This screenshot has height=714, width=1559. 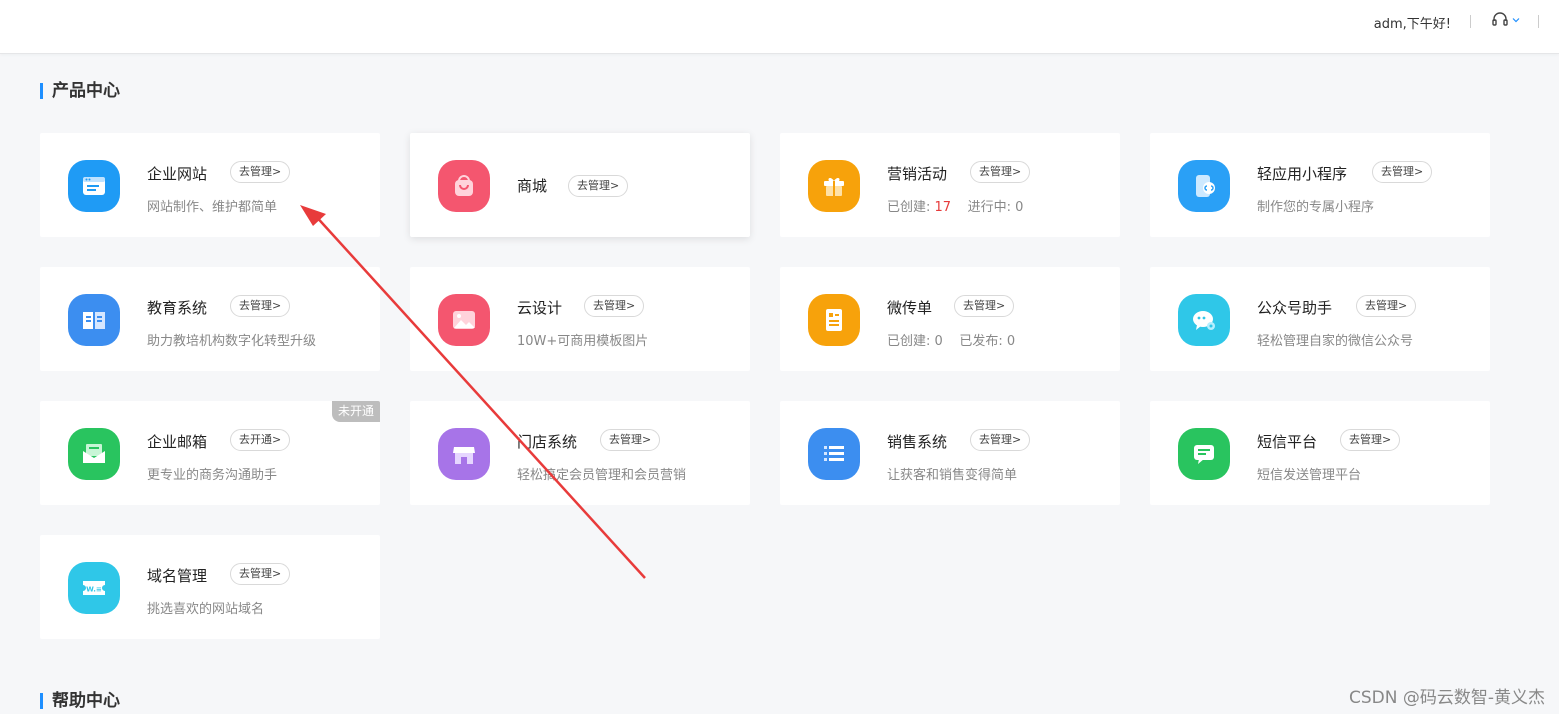 What do you see at coordinates (910, 308) in the screenshot?
I see `card-title: 微传单` at bounding box center [910, 308].